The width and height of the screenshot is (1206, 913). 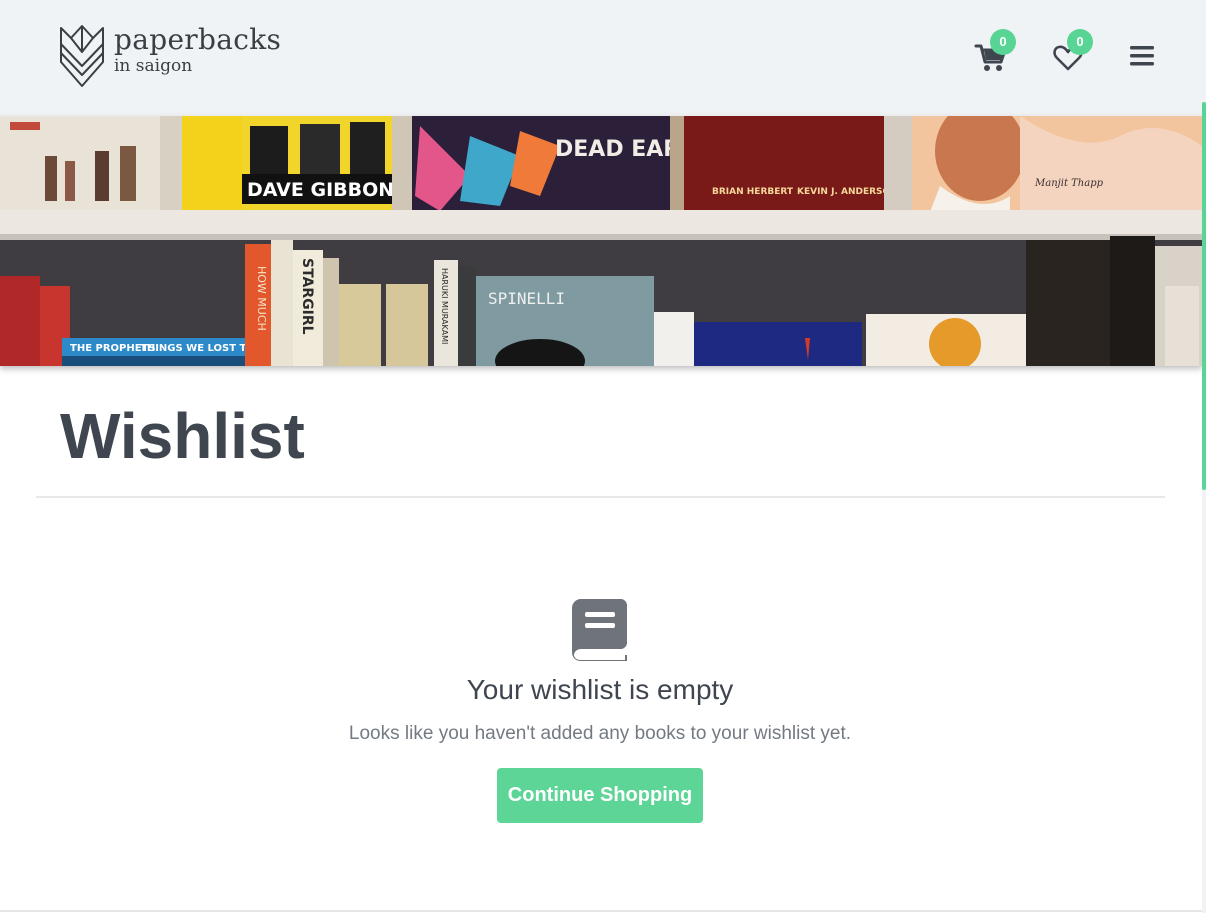 I want to click on logo-subtitle: in saigon, so click(x=153, y=66).